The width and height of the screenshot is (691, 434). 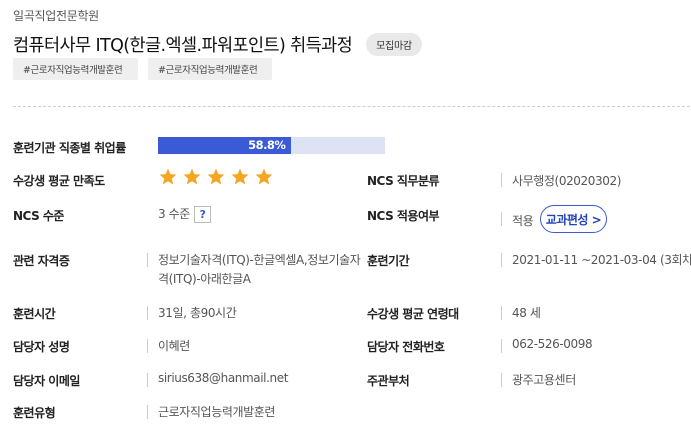 What do you see at coordinates (202, 214) in the screenshot?
I see `help-icon: ?` at bounding box center [202, 214].